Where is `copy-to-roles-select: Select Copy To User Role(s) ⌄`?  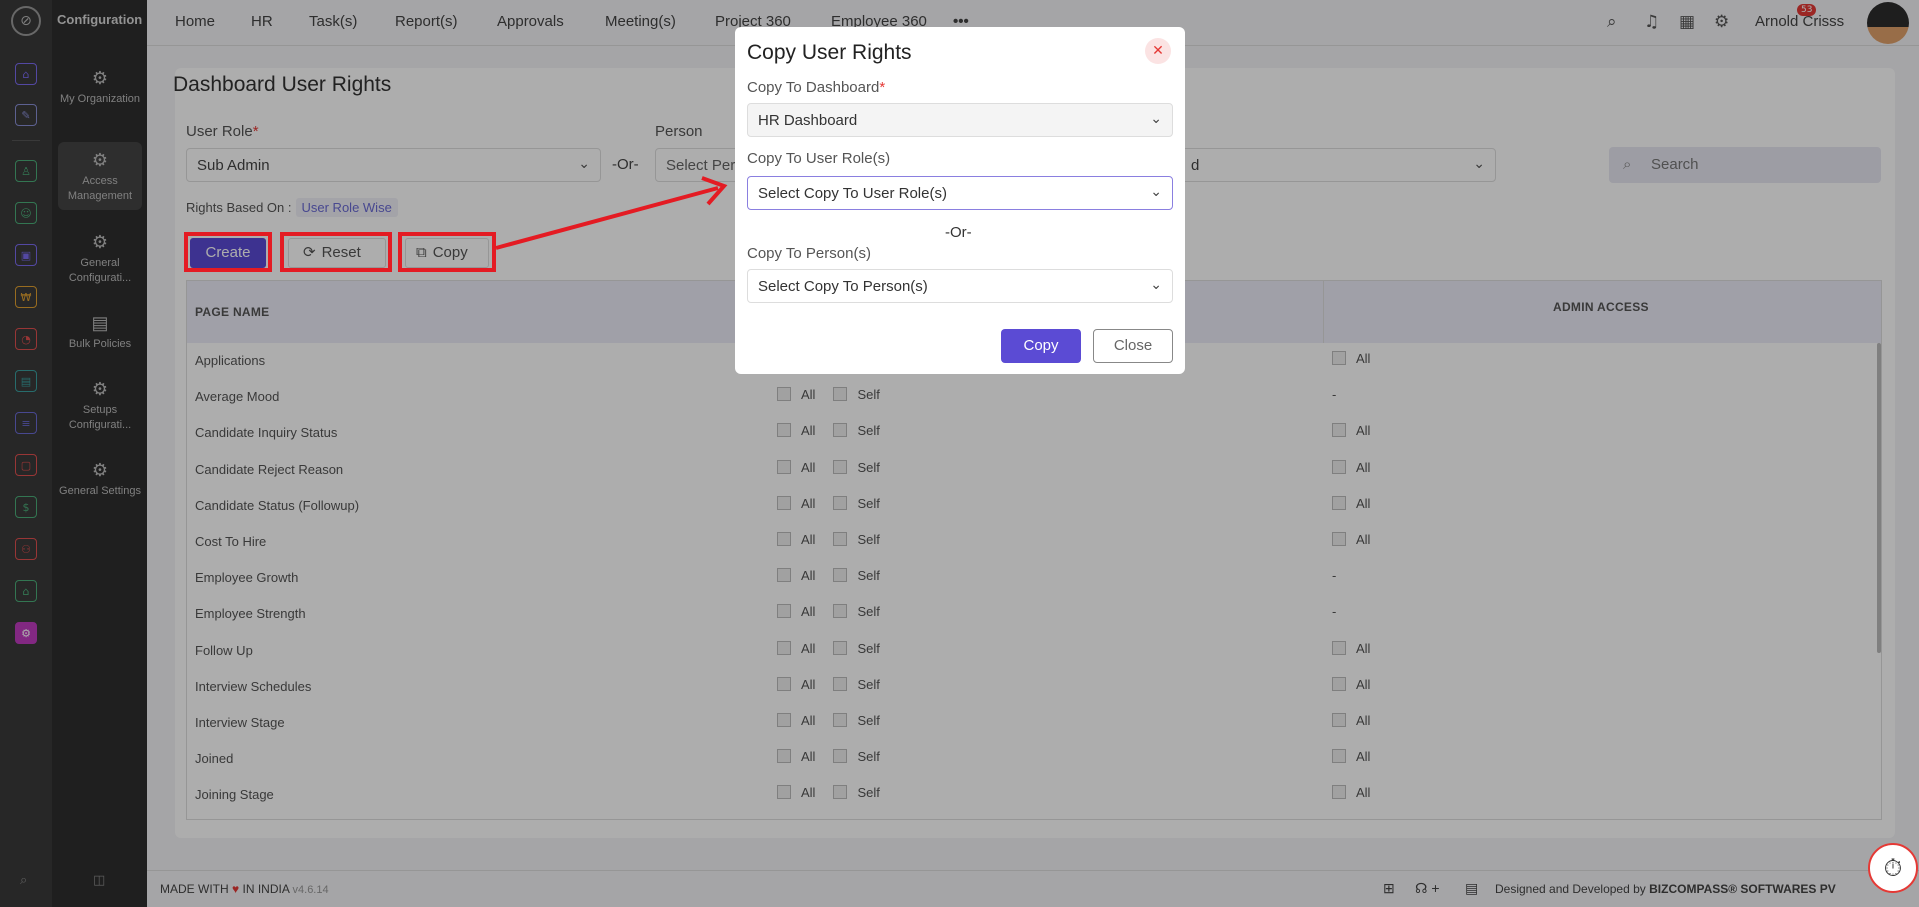
copy-to-roles-select: Select Copy To User Role(s) ⌄ is located at coordinates (960, 193).